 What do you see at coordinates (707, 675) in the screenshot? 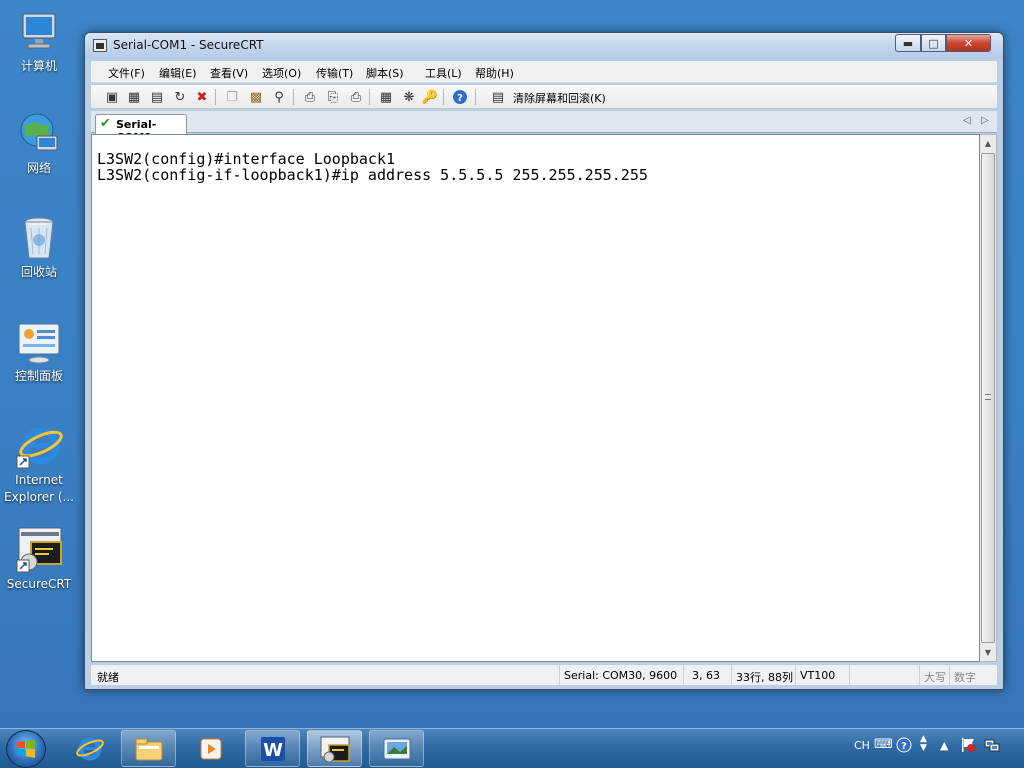
I see `status-cursor: 3, 63` at bounding box center [707, 675].